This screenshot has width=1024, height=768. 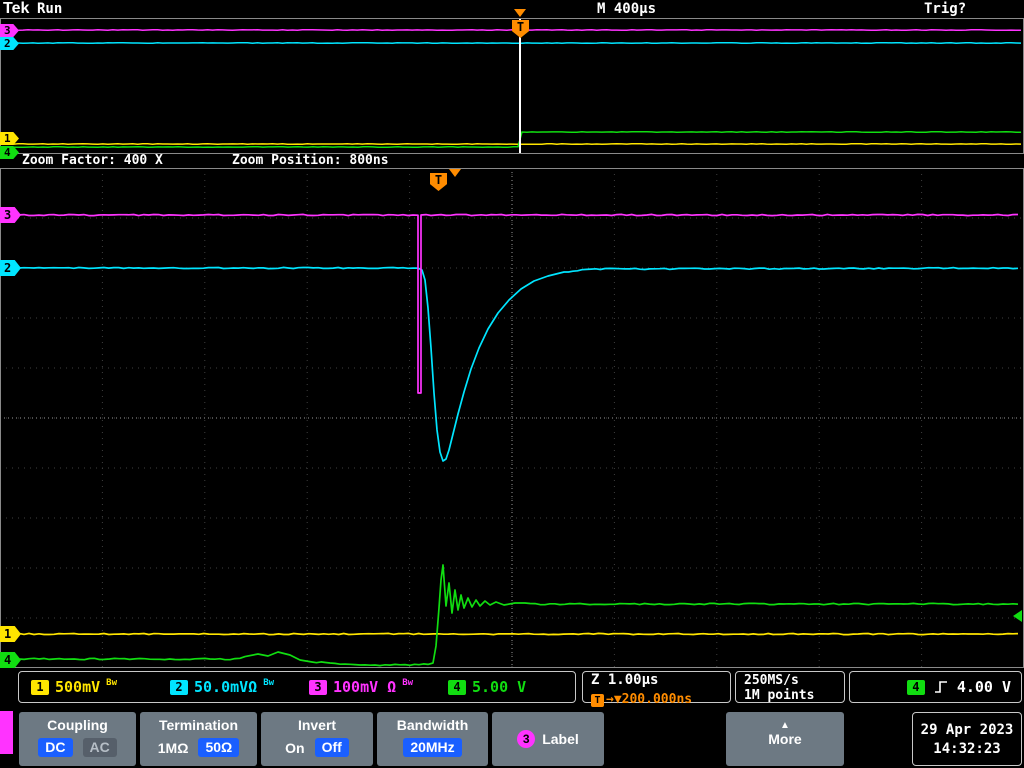 I want to click on ch1-bandwidth-limit-indicator: Bw, so click(x=111, y=683).